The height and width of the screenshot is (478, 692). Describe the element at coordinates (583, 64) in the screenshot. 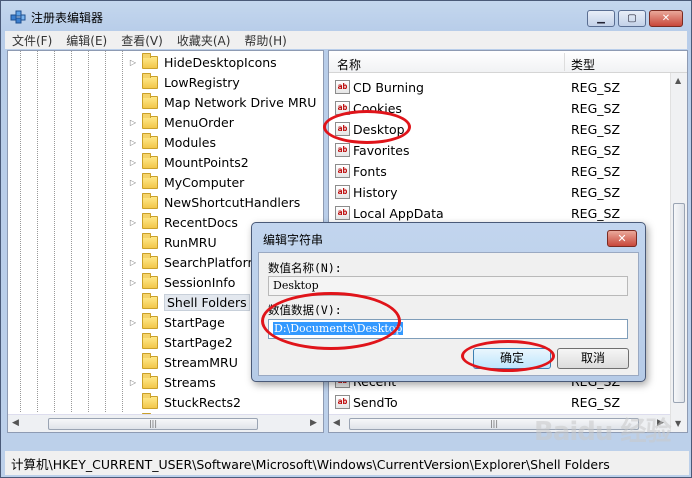

I see `column-header-type: 类型` at that location.